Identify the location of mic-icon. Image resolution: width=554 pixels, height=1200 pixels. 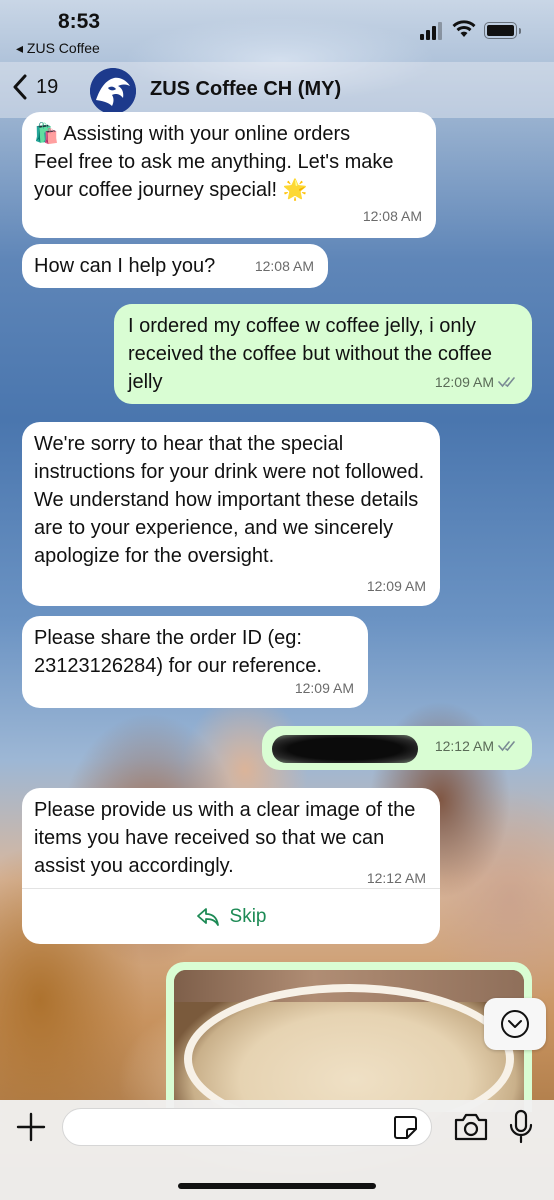
(521, 1127).